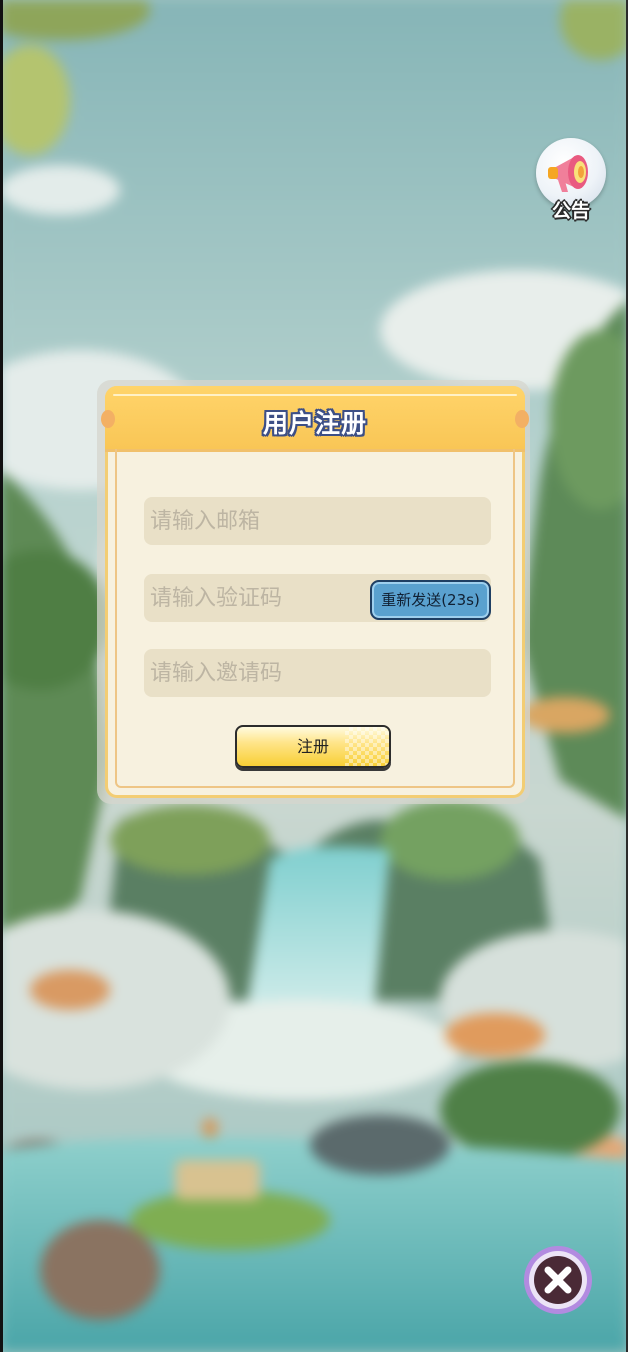 This screenshot has height=1352, width=628. I want to click on announcement-button: 公告, so click(571, 180).